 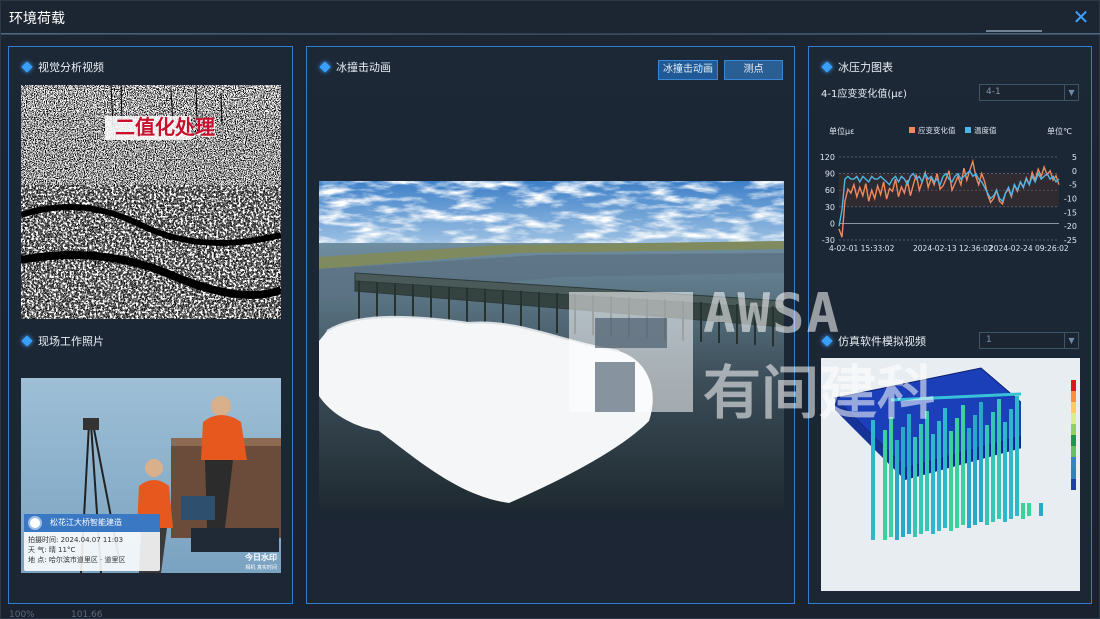 I want to click on legend-label: 应变变化值, so click(x=937, y=130).